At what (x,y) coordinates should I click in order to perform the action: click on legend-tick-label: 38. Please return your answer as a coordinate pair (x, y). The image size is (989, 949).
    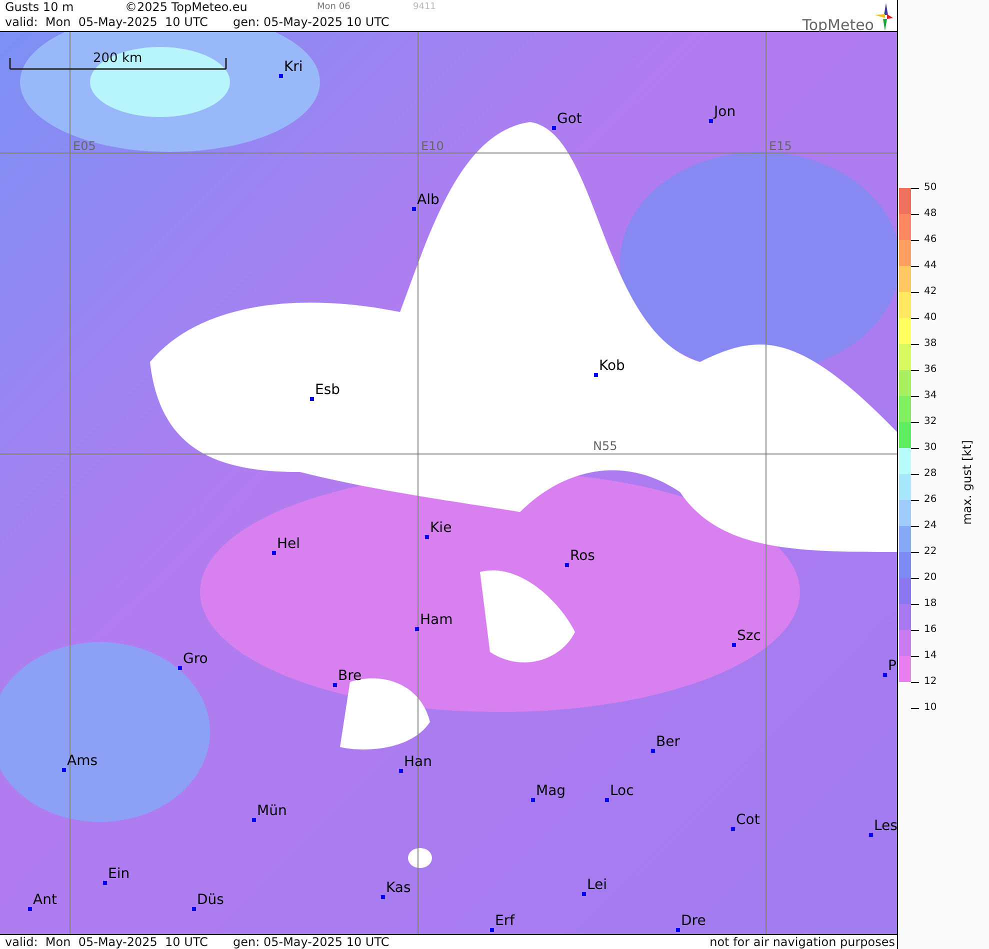
    Looking at the image, I should click on (930, 344).